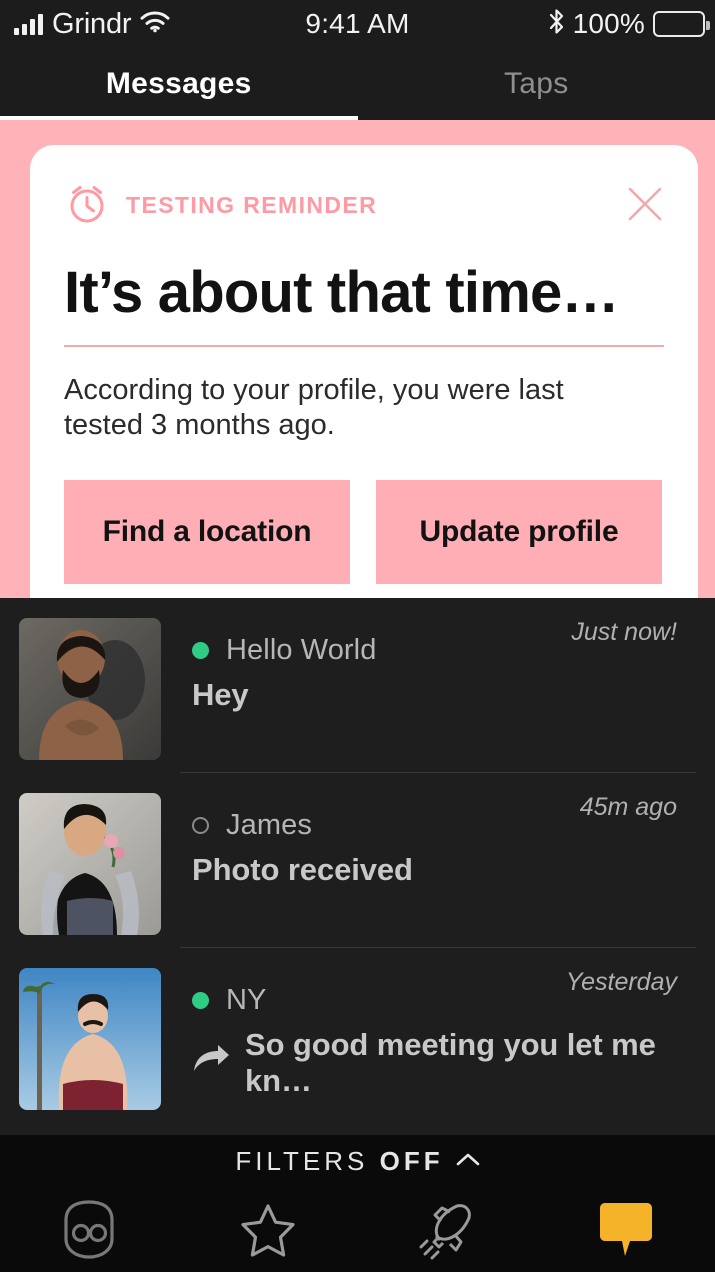 This screenshot has height=1272, width=715. What do you see at coordinates (411, 1161) in the screenshot?
I see `filters-label-value: OFF` at bounding box center [411, 1161].